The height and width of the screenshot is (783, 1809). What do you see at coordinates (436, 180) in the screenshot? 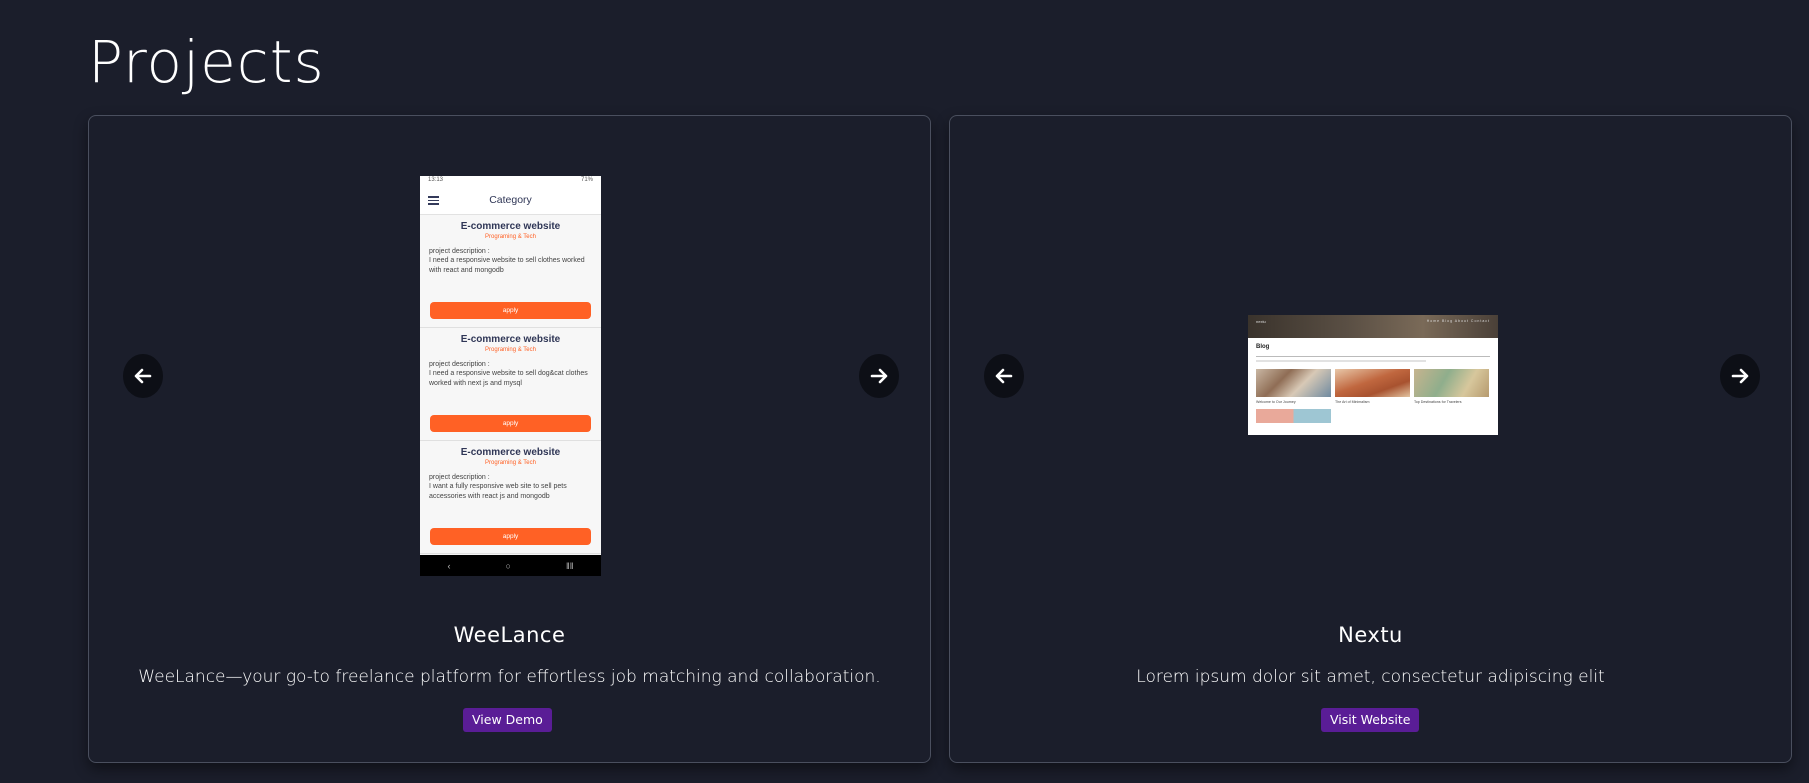
I see `status-time: 13:13` at bounding box center [436, 180].